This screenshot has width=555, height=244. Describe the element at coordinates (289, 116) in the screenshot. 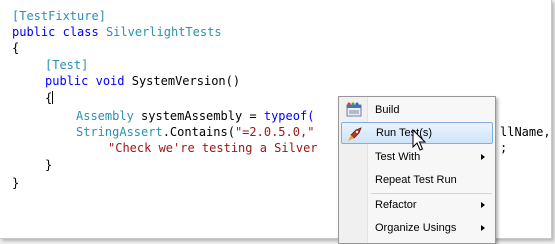

I see `keyword-typeof: typeof(` at that location.